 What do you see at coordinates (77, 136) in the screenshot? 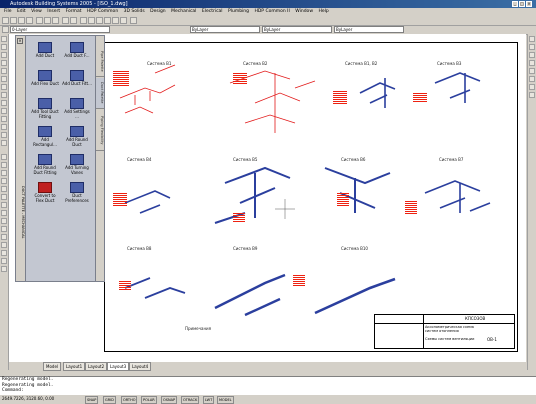
I see `add-round-duct-tool: Add Round Duct` at bounding box center [77, 136].